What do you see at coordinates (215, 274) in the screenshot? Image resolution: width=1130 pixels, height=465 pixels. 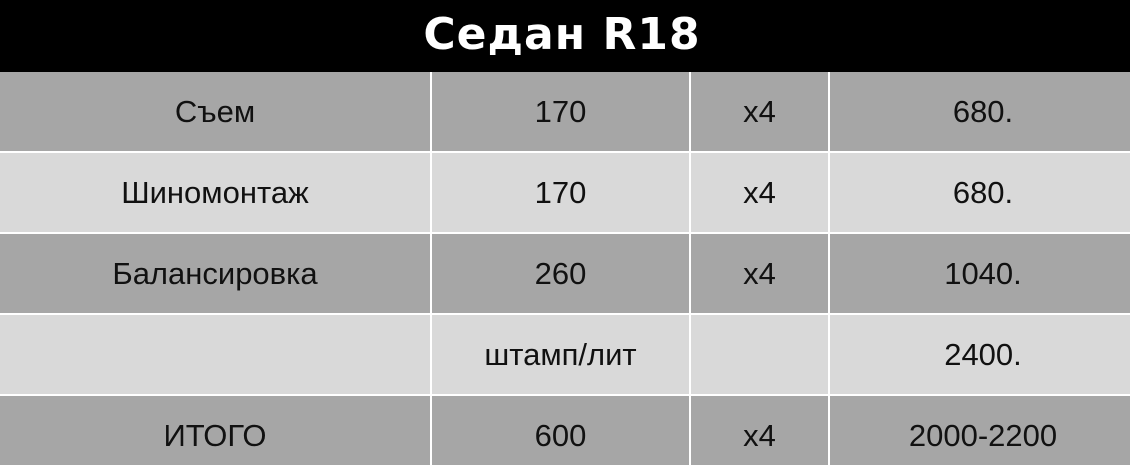 I see `service-cell: Балансировка` at bounding box center [215, 274].